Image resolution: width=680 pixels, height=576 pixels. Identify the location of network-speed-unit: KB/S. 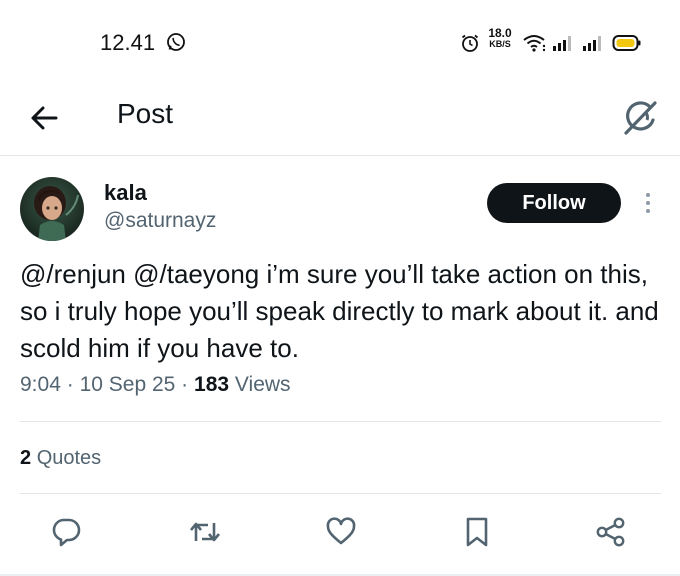
(500, 44).